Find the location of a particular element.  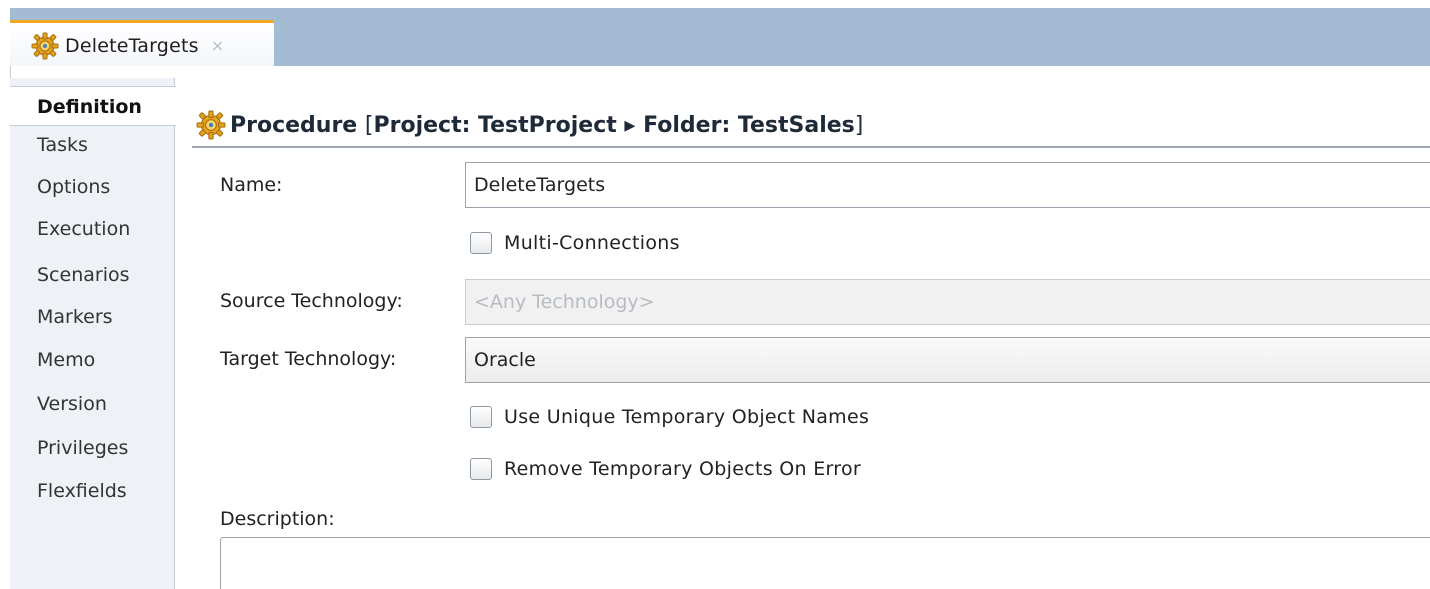

remove-temp-on-error-row: Remove Temporary Objects On Error is located at coordinates (665, 469).